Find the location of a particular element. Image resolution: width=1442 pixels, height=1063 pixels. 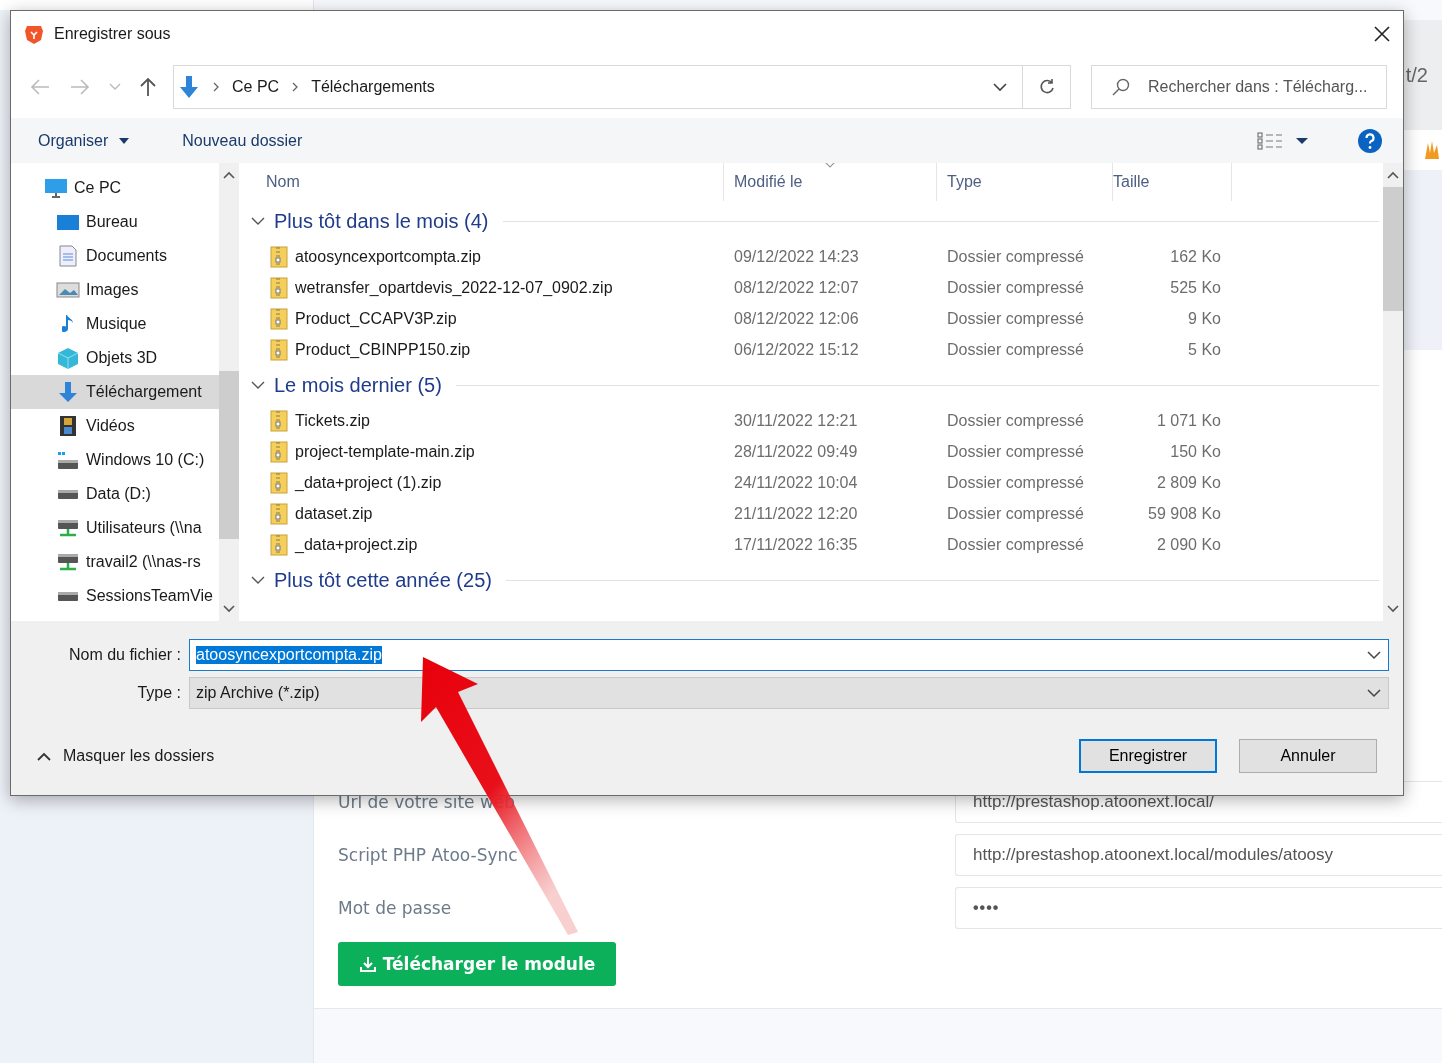

file-date: 08/12/2022 12:07 is located at coordinates (796, 287).